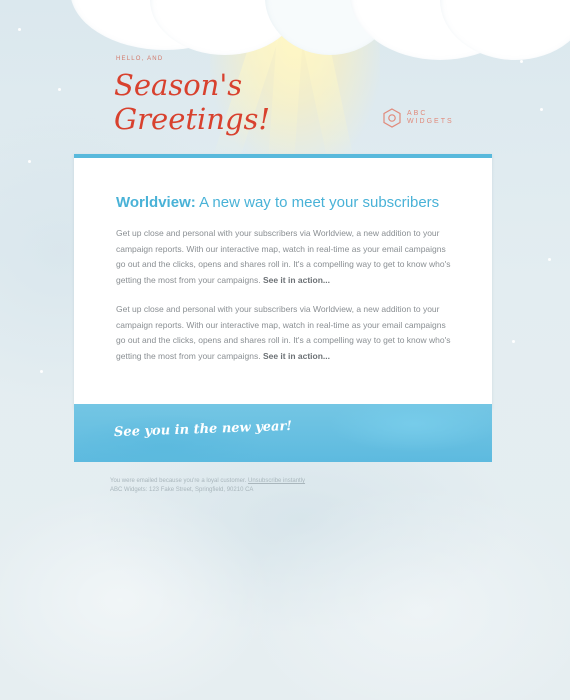 The width and height of the screenshot is (570, 700). Describe the element at coordinates (140, 59) in the screenshot. I see `greeting-eyebrow: HELLO, AND` at that location.